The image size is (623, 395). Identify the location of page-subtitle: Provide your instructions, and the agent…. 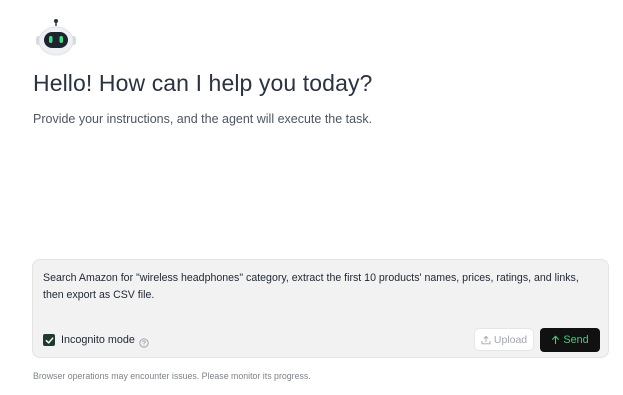
(203, 119).